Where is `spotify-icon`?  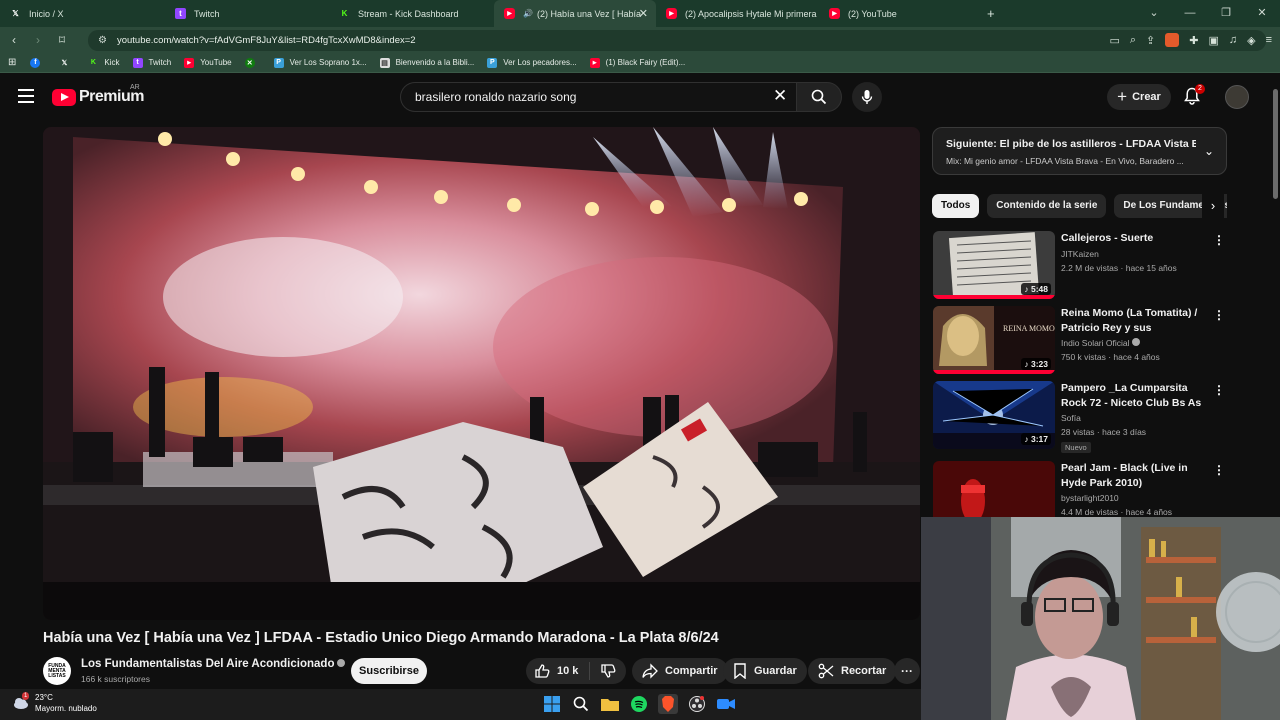 spotify-icon is located at coordinates (639, 704).